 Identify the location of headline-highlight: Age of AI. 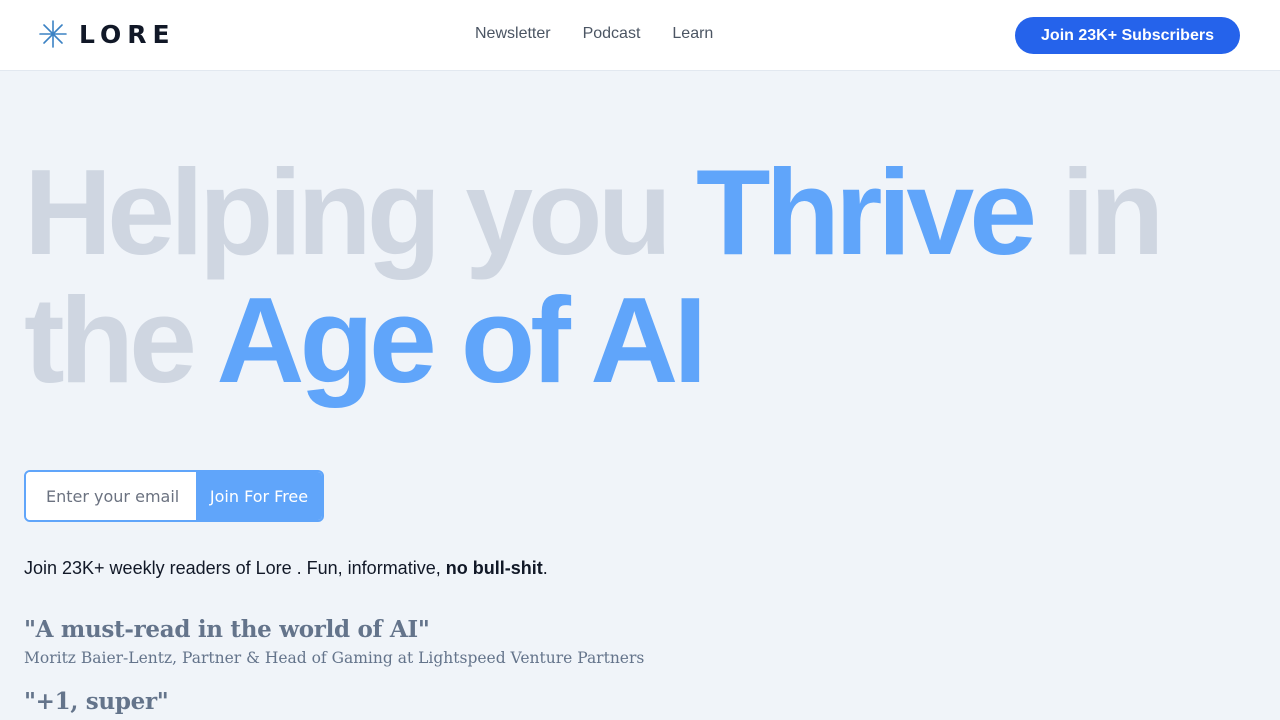
(461, 340).